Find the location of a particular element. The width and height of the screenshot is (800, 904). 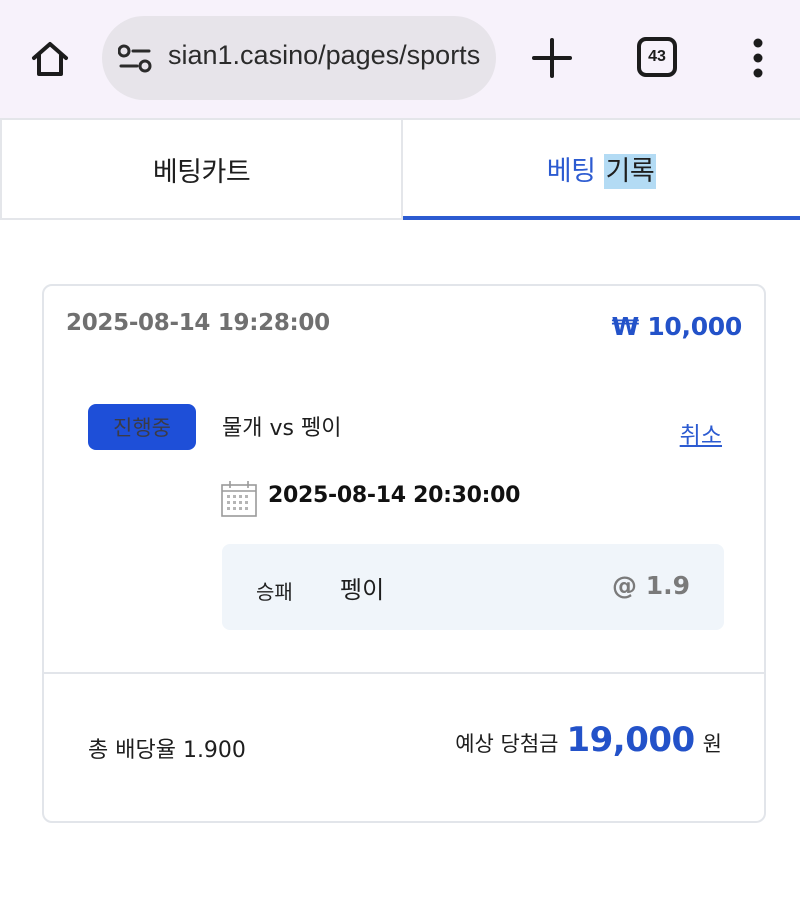

expected-payout-amount: 19,000 is located at coordinates (630, 740).